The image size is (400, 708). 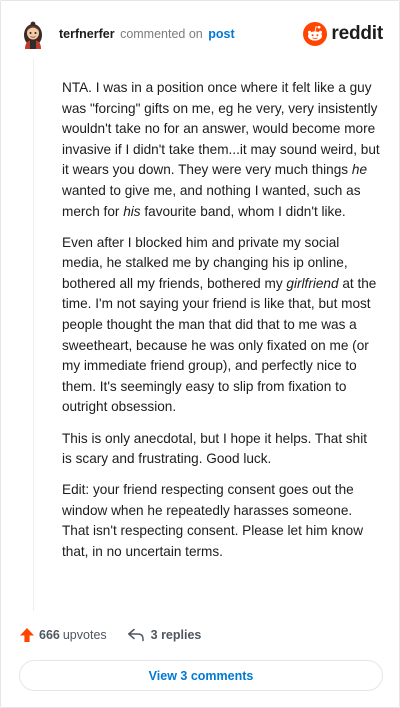 I want to click on thread-line, so click(x=33, y=335).